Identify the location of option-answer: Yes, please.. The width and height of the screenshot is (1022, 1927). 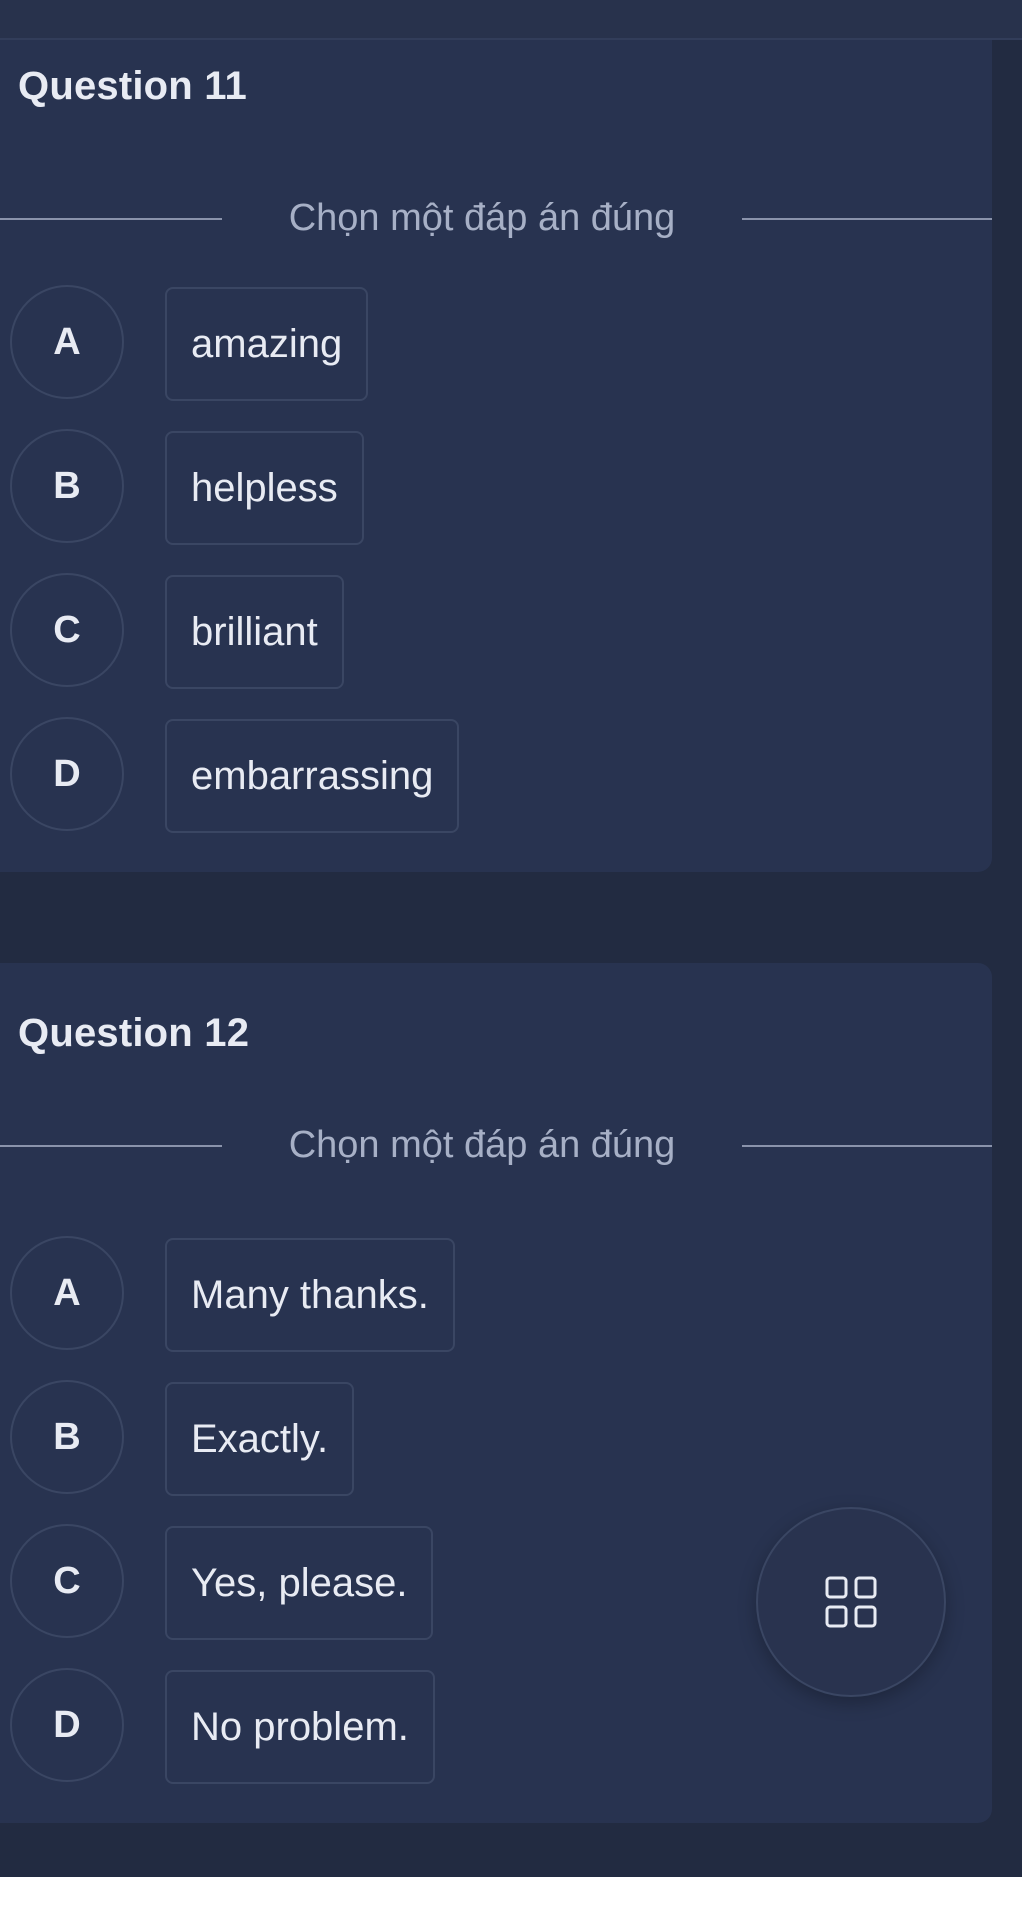
(299, 1583).